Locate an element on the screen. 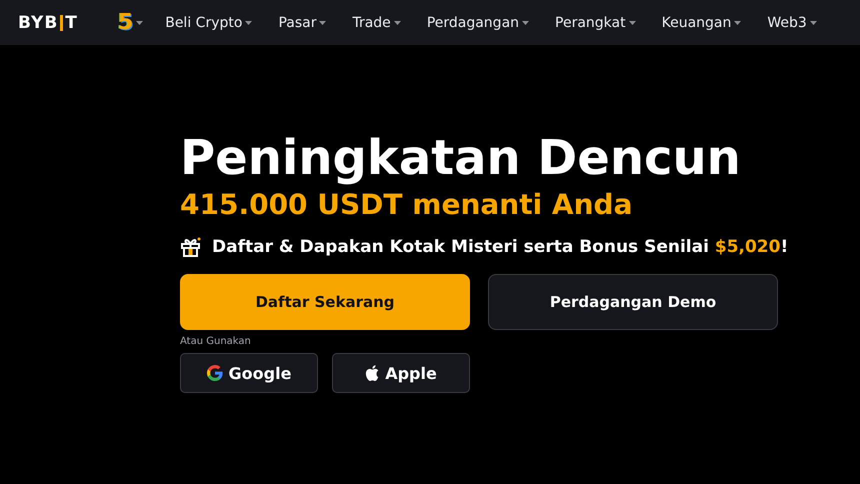 Image resolution: width=860 pixels, height=484 pixels. demo-trading-button: Perdagangan Demo is located at coordinates (633, 302).